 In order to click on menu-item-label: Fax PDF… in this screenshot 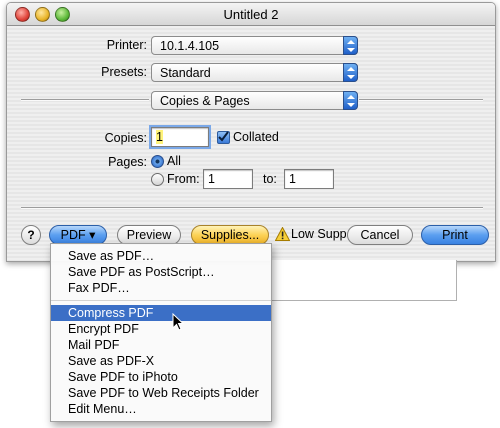, I will do `click(99, 288)`.